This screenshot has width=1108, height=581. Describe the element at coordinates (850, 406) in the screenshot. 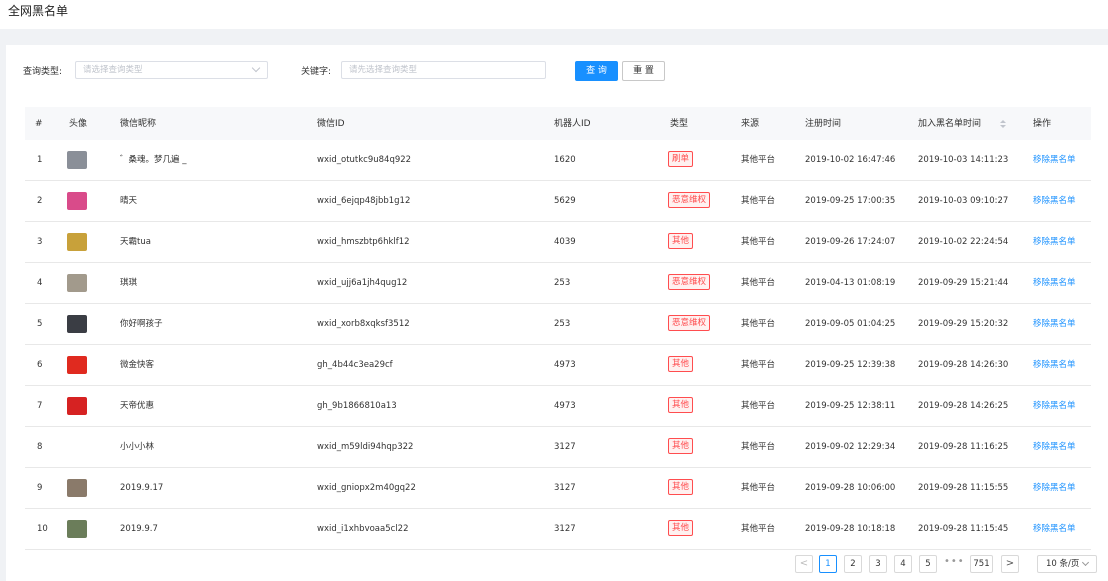

I see `row-register-time: 2019-09-25 12:38:11` at that location.